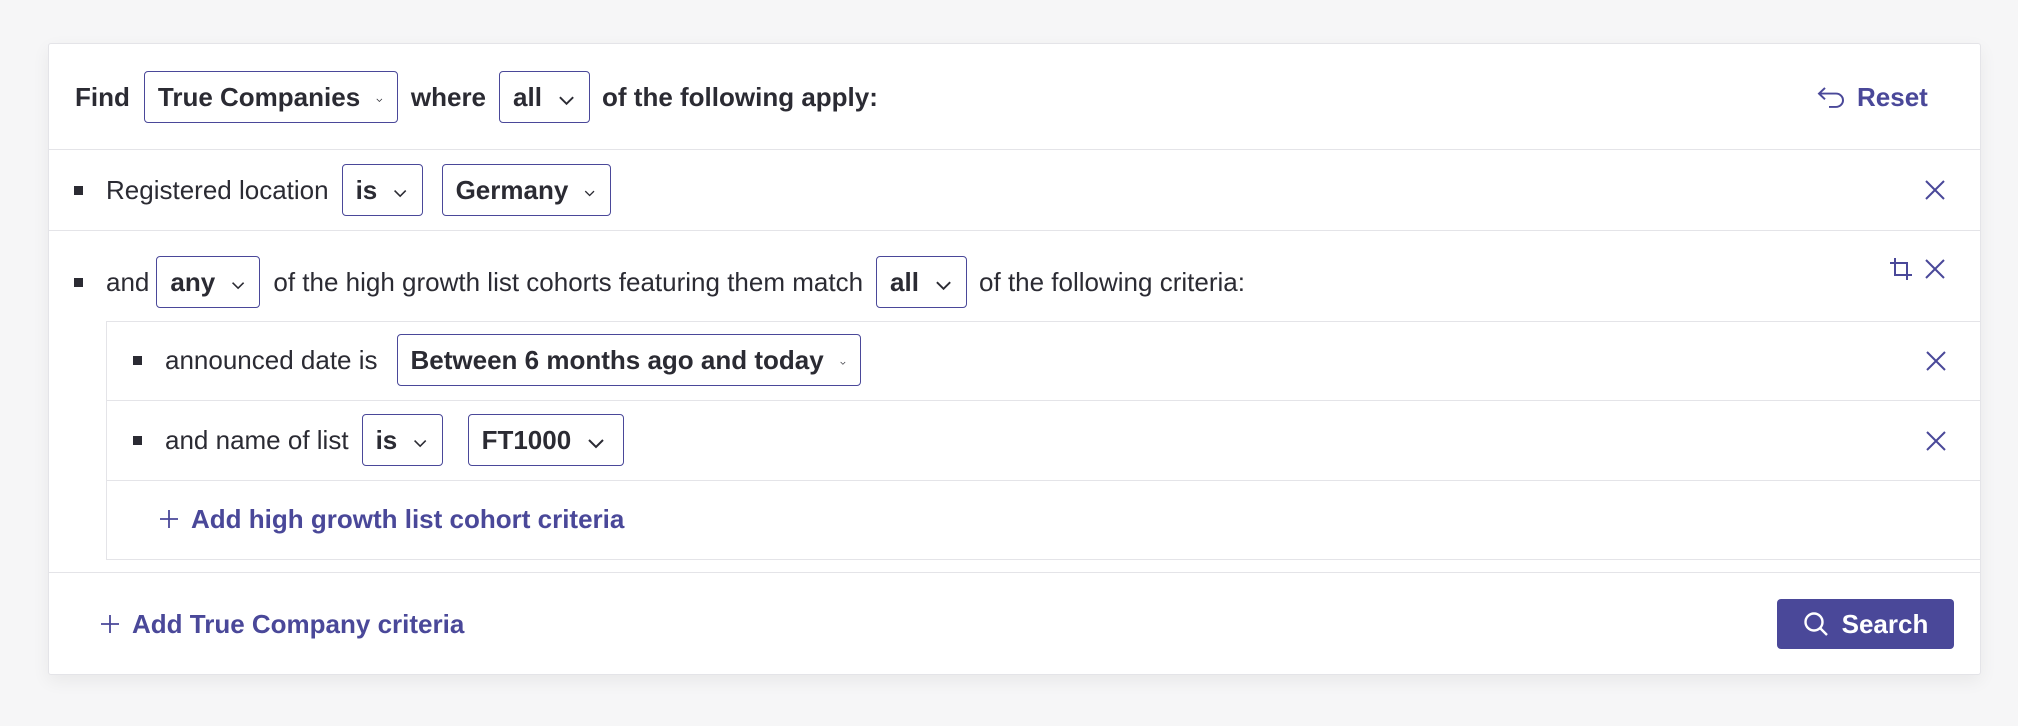 The height and width of the screenshot is (726, 2018). Describe the element at coordinates (193, 281) in the screenshot. I see `cohort-quantifier-value: any` at that location.